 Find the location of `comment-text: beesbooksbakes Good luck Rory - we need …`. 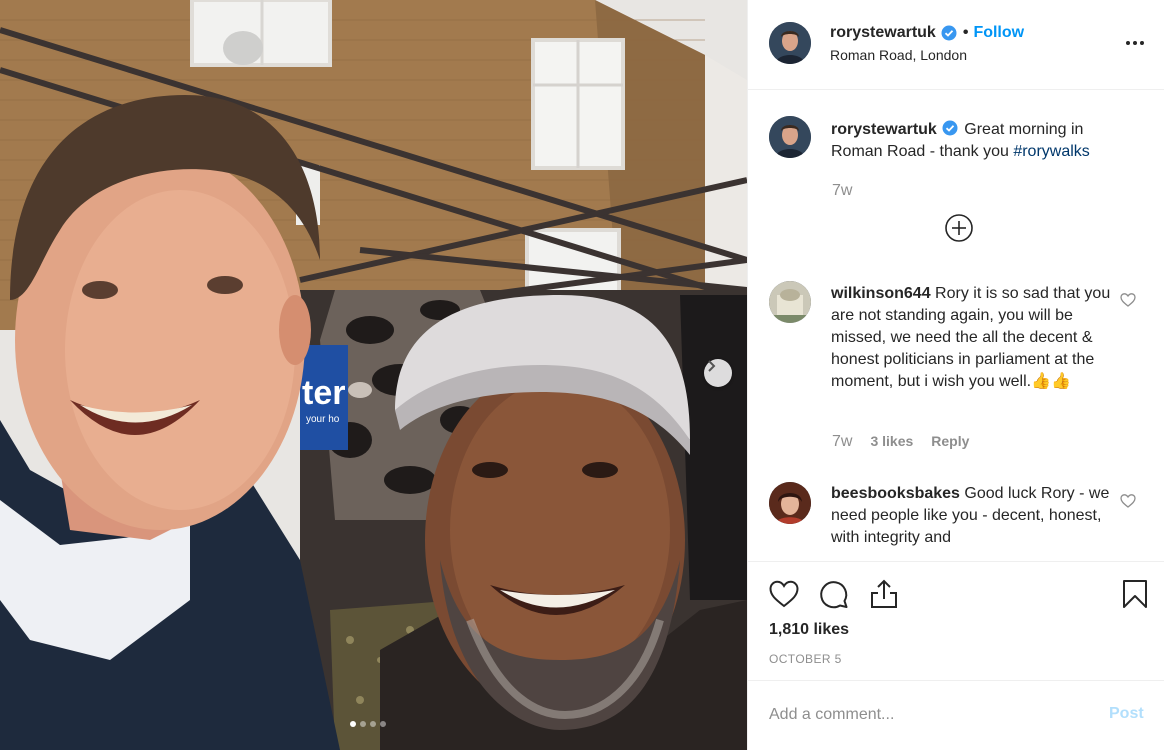

comment-text: beesbooksbakes Good luck Rory - we need … is located at coordinates (971, 516).